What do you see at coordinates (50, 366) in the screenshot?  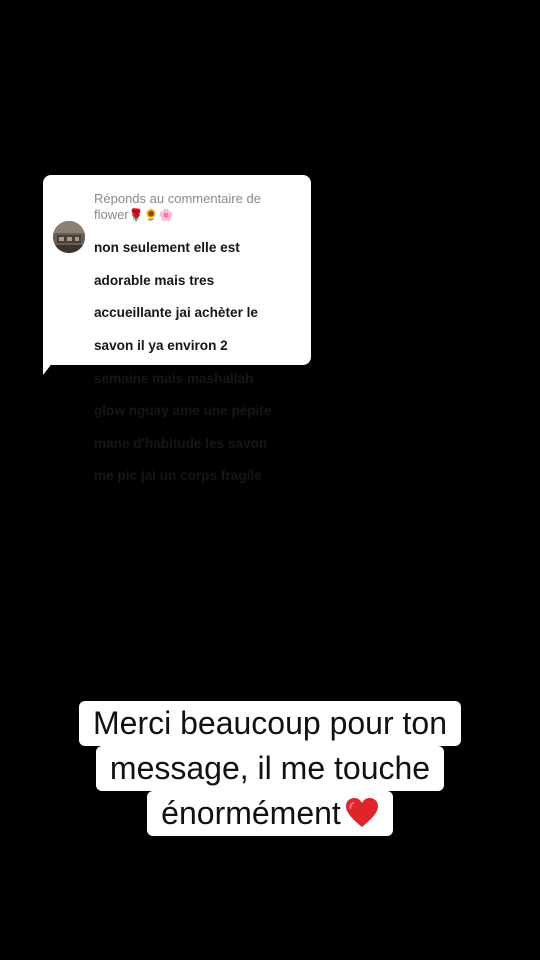 I see `speech-bubble-tail` at bounding box center [50, 366].